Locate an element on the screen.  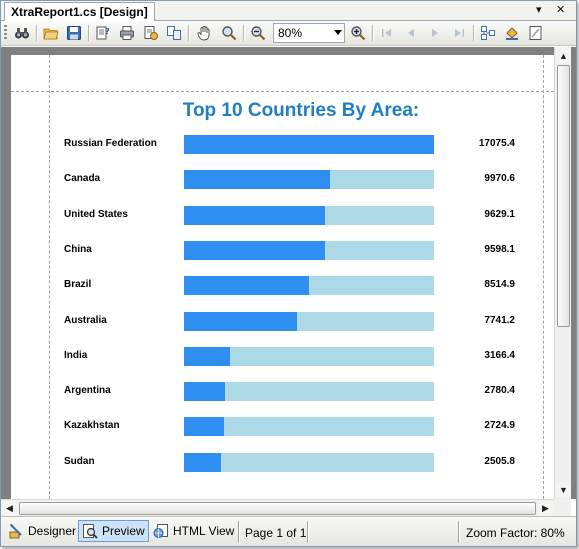
page-setup-icon: ? is located at coordinates (103, 33).